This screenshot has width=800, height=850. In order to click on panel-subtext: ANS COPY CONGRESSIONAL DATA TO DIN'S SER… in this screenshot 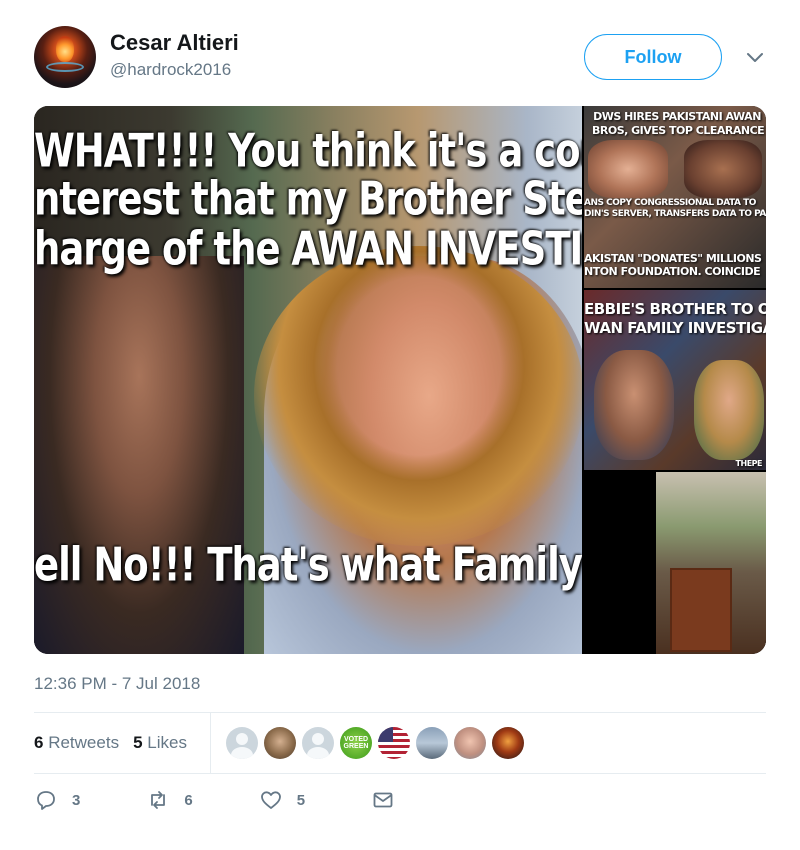, I will do `click(675, 208)`.